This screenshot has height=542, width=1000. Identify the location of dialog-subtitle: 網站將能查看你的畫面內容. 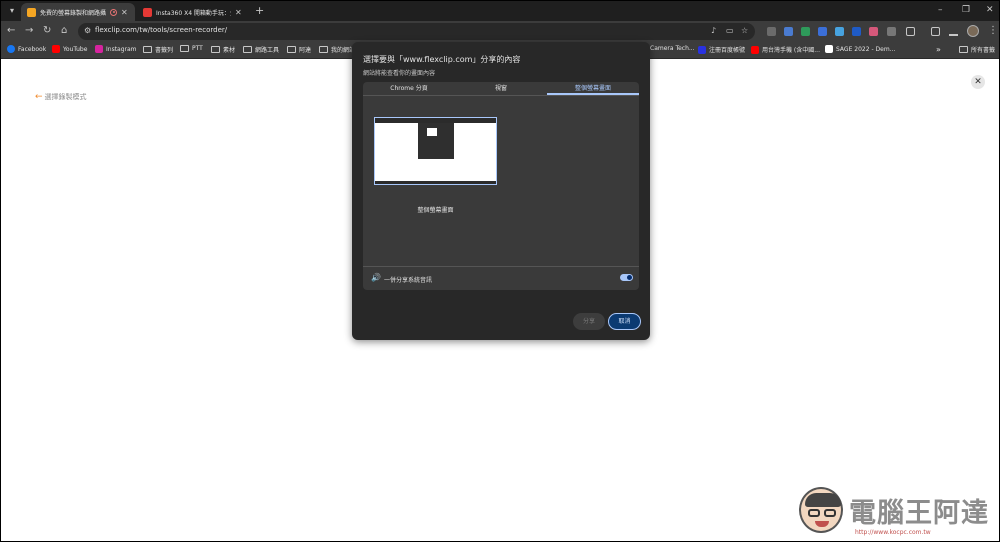
(399, 73).